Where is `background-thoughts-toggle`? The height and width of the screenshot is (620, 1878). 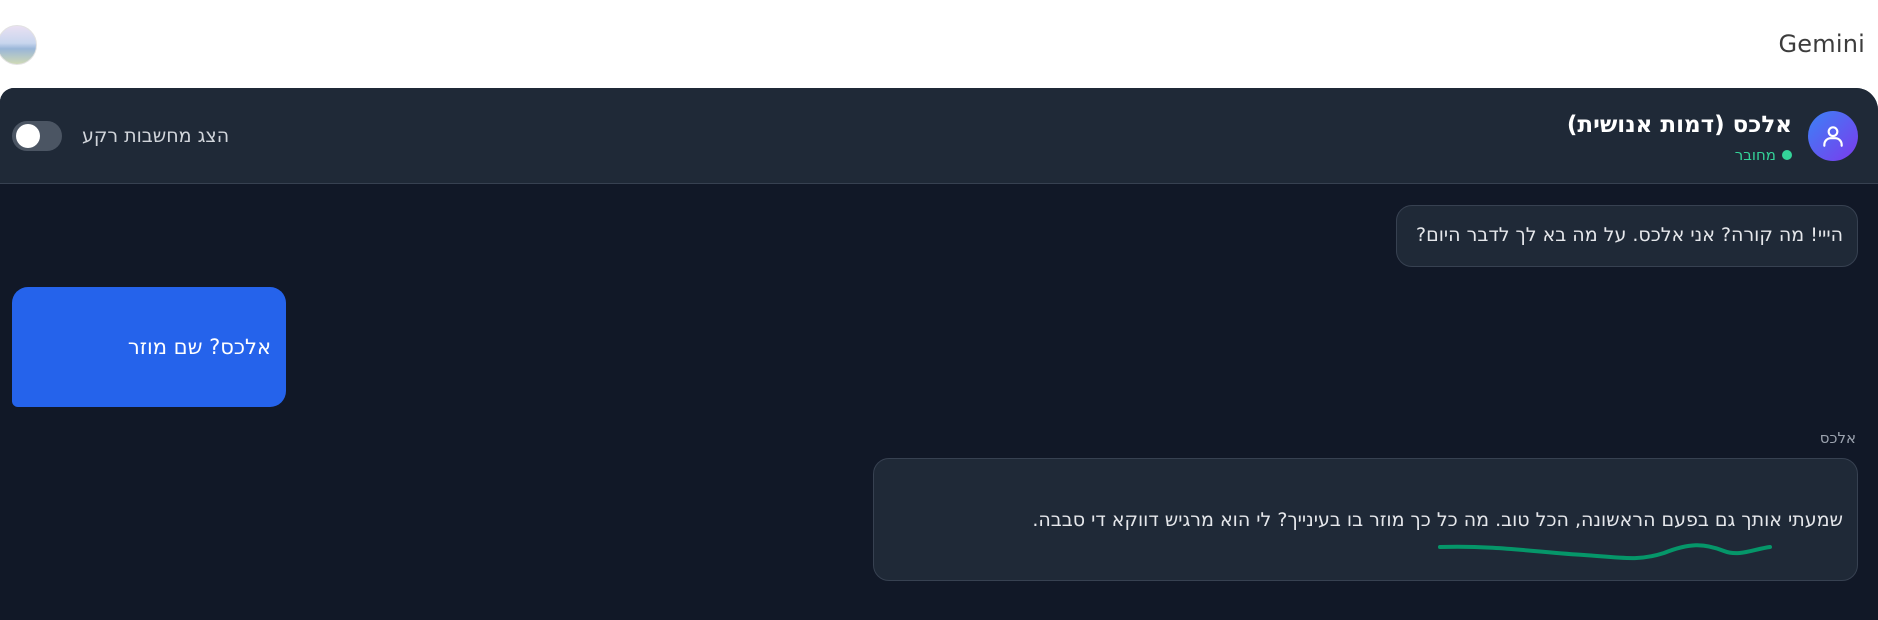
background-thoughts-toggle is located at coordinates (37, 136).